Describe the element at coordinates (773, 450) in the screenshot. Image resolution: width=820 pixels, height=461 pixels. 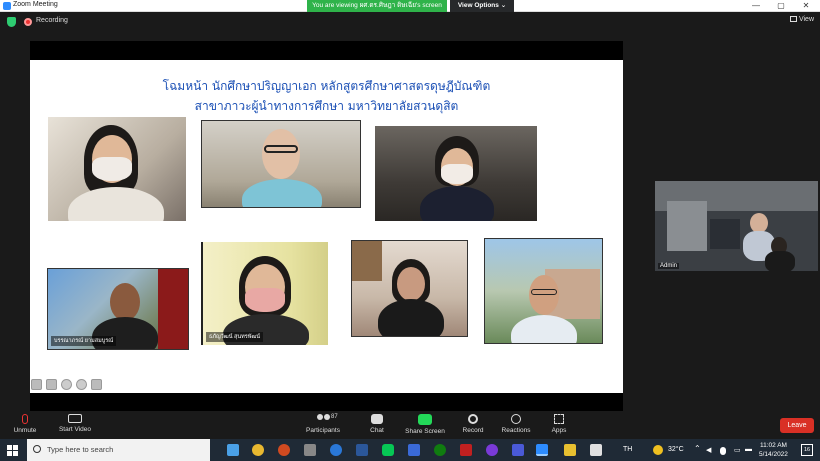
I see `taskbar-clock: 11:02 AM 5/14/2022` at that location.